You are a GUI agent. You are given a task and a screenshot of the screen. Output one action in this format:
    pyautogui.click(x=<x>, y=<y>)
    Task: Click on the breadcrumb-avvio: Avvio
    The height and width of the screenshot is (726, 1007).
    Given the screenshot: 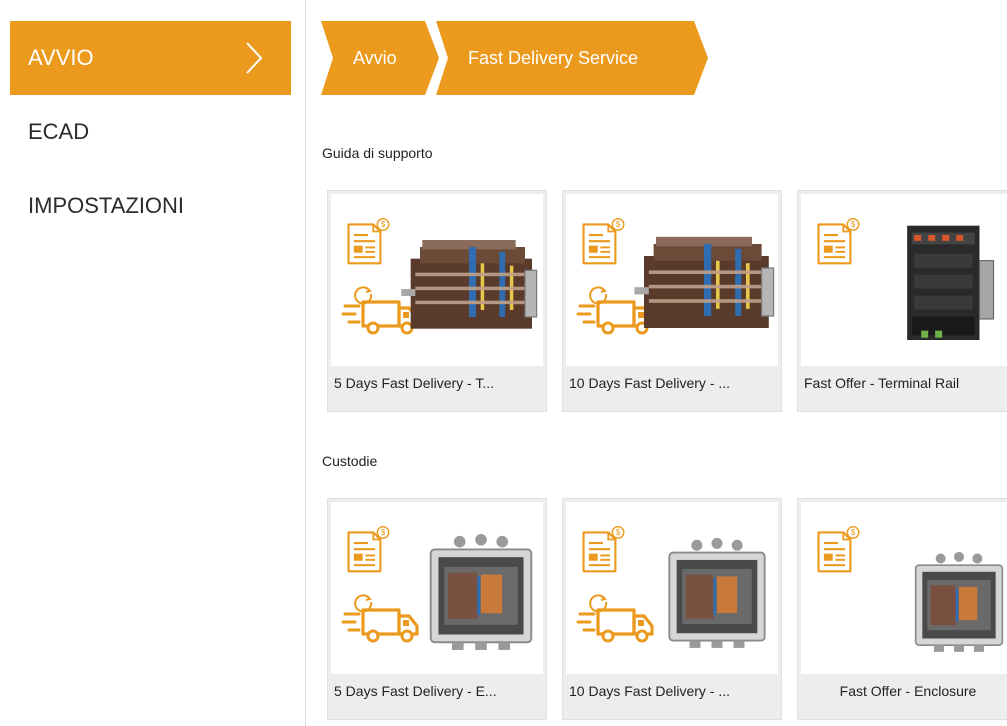 What is the action you would take?
    pyautogui.click(x=380, y=58)
    